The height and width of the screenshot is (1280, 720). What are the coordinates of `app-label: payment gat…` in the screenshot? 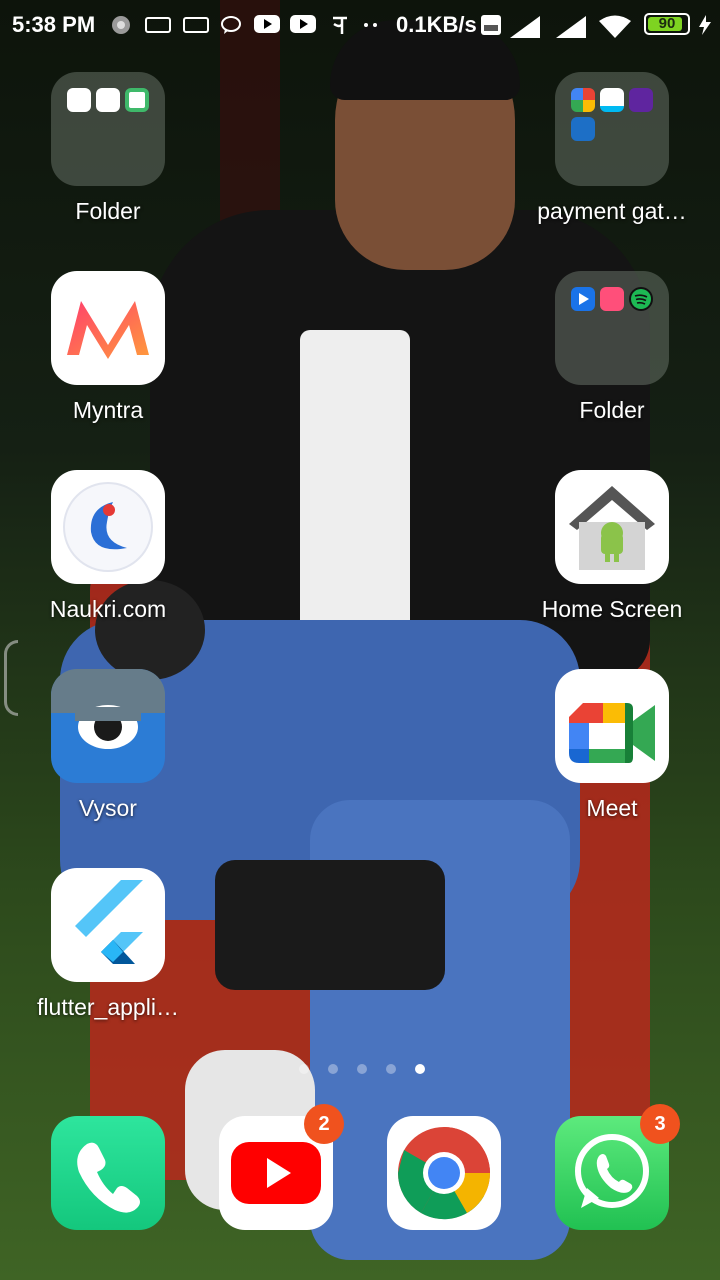 It's located at (612, 211).